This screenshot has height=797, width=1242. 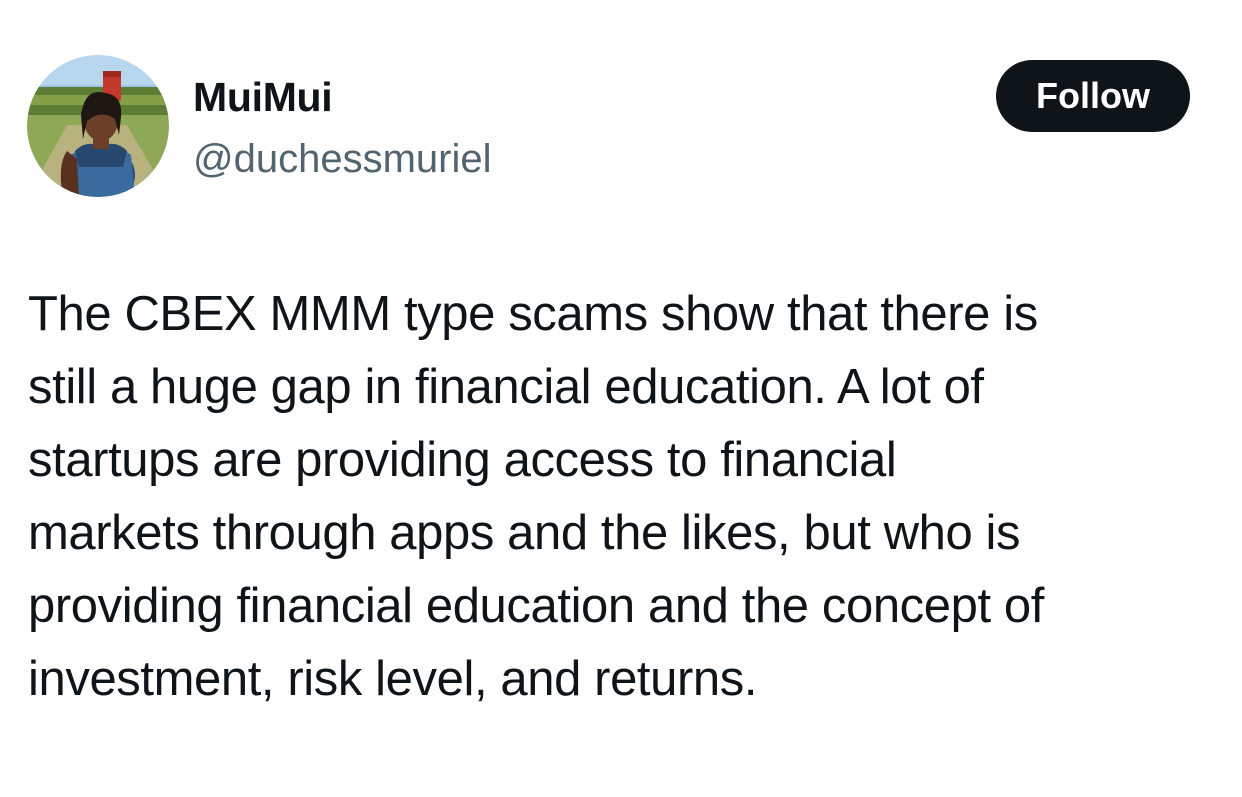 What do you see at coordinates (342, 159) in the screenshot?
I see `author-handle: @duchessmuriel` at bounding box center [342, 159].